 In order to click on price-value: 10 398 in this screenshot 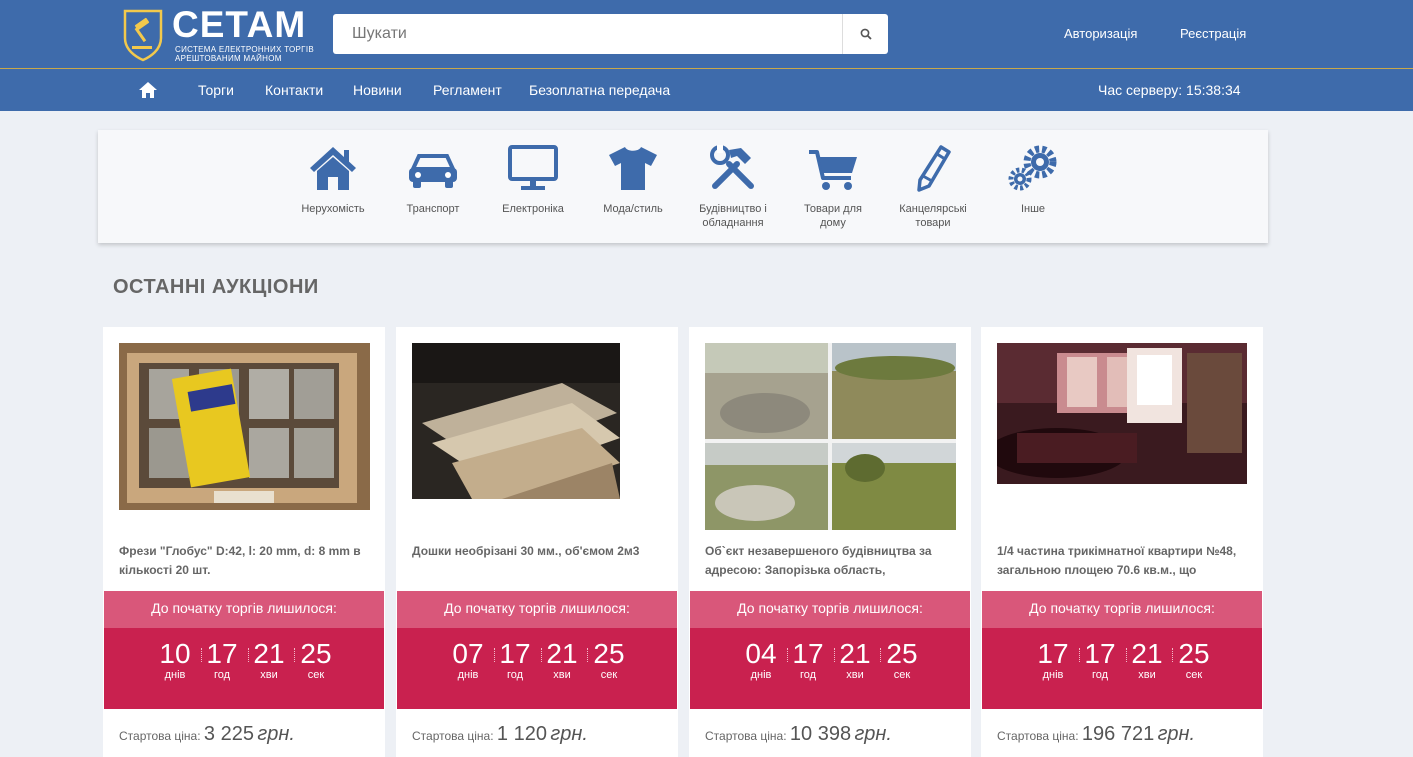, I will do `click(820, 734)`.